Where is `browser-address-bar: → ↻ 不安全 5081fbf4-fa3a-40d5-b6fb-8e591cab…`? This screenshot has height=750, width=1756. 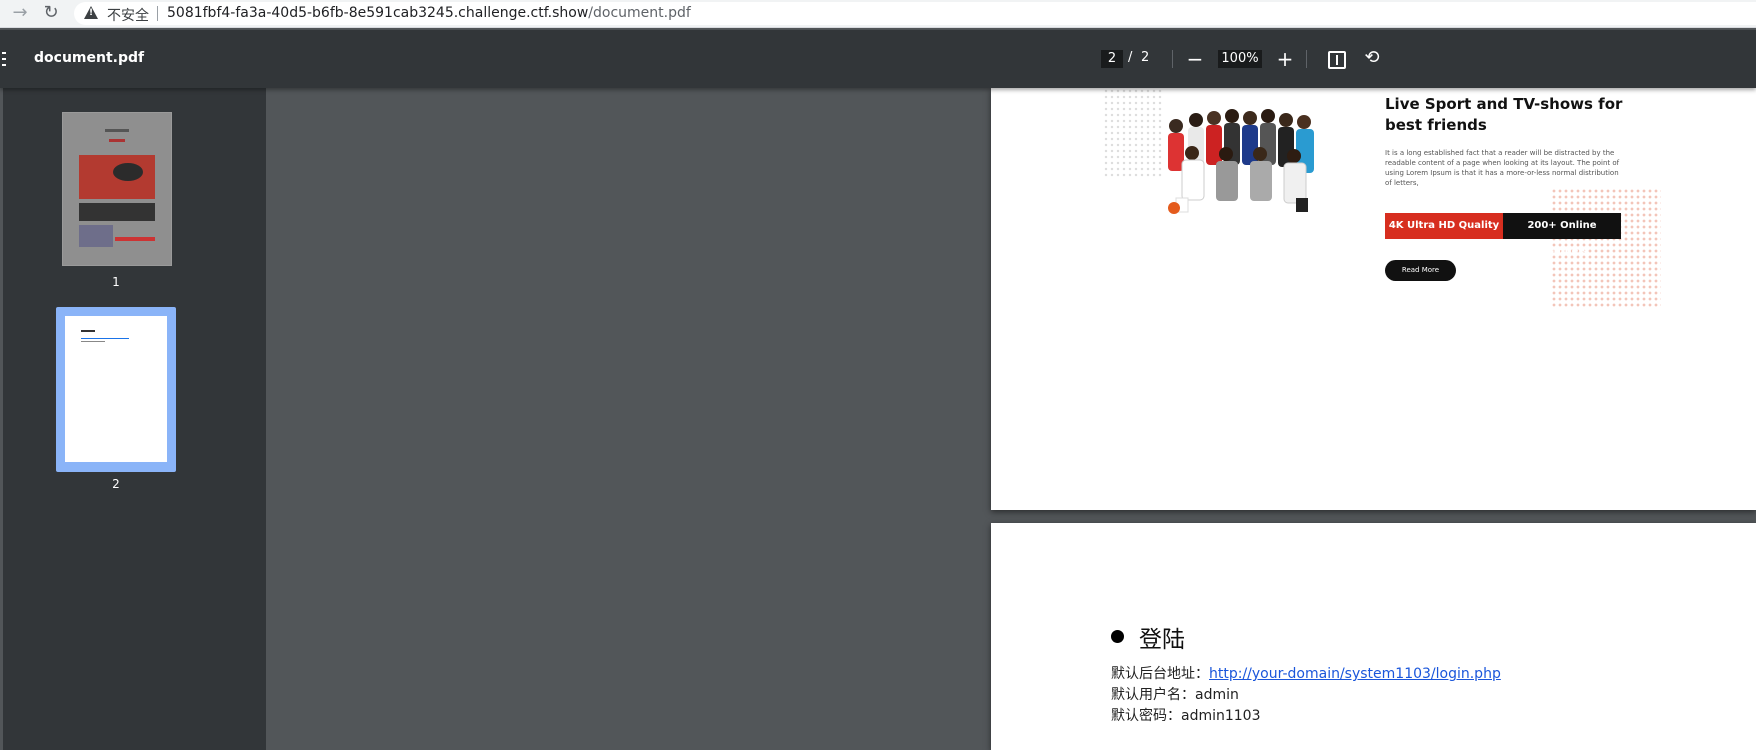
browser-address-bar: → ↻ 不安全 5081fbf4-fa3a-40d5-b6fb-8e591cab… is located at coordinates (878, 14).